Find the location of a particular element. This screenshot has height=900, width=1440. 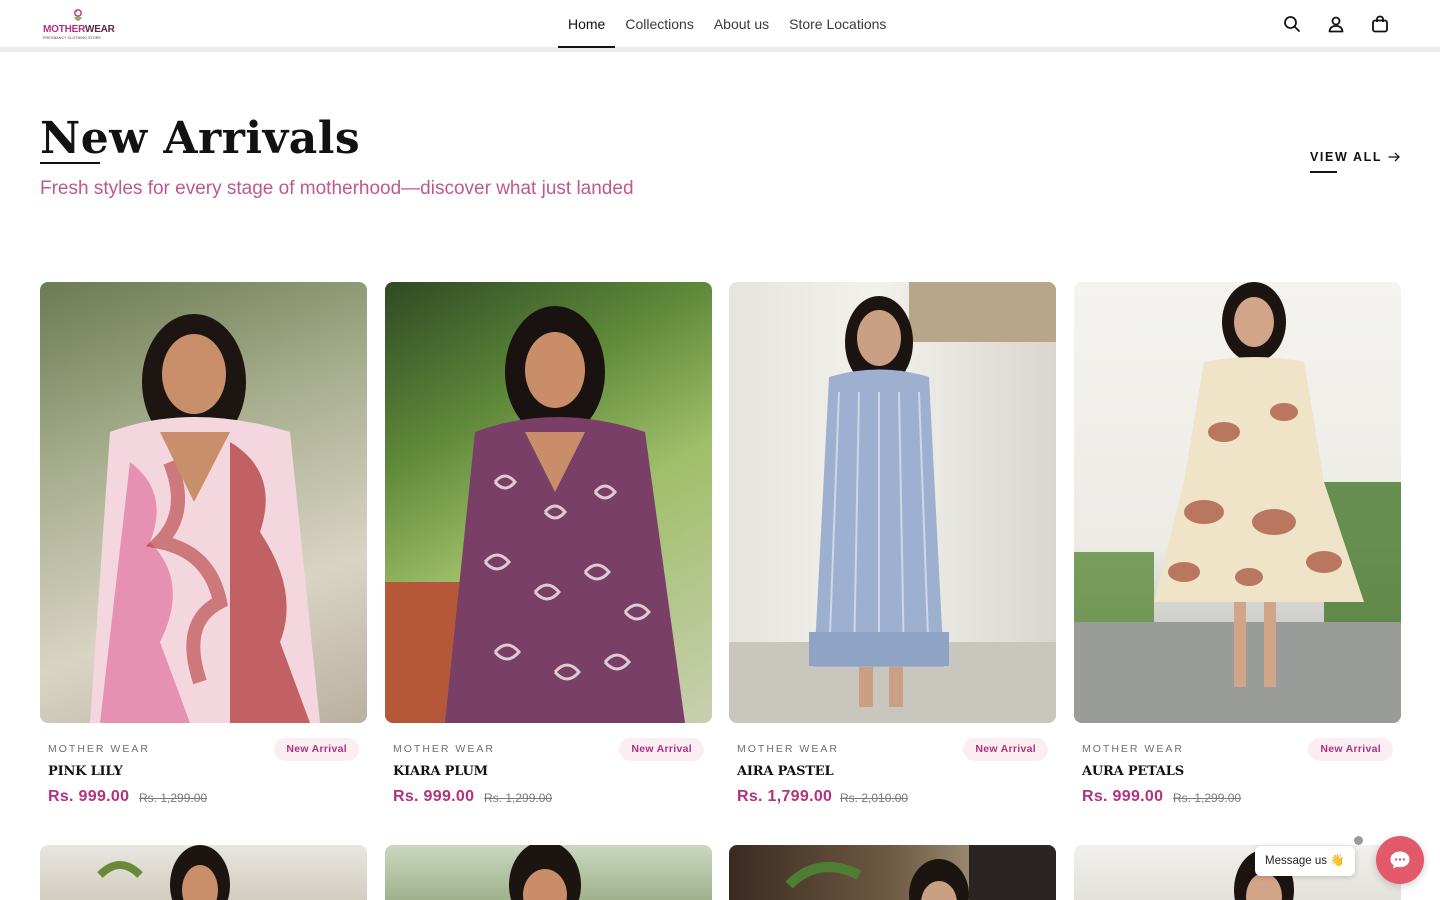

view-all-underline is located at coordinates (1323, 172).